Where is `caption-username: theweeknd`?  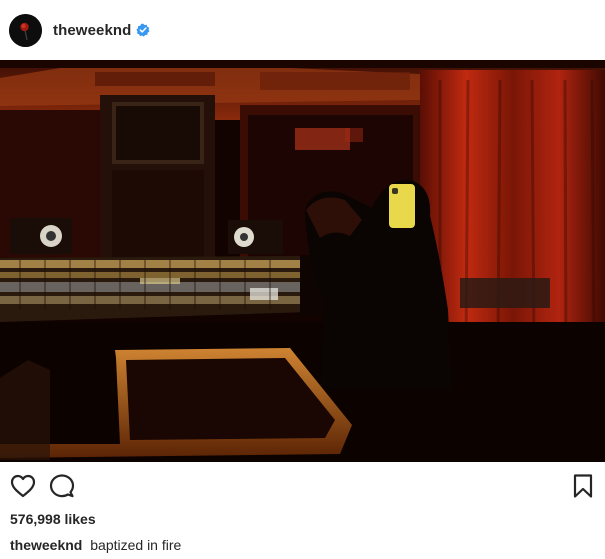
caption-username: theweeknd is located at coordinates (46, 545).